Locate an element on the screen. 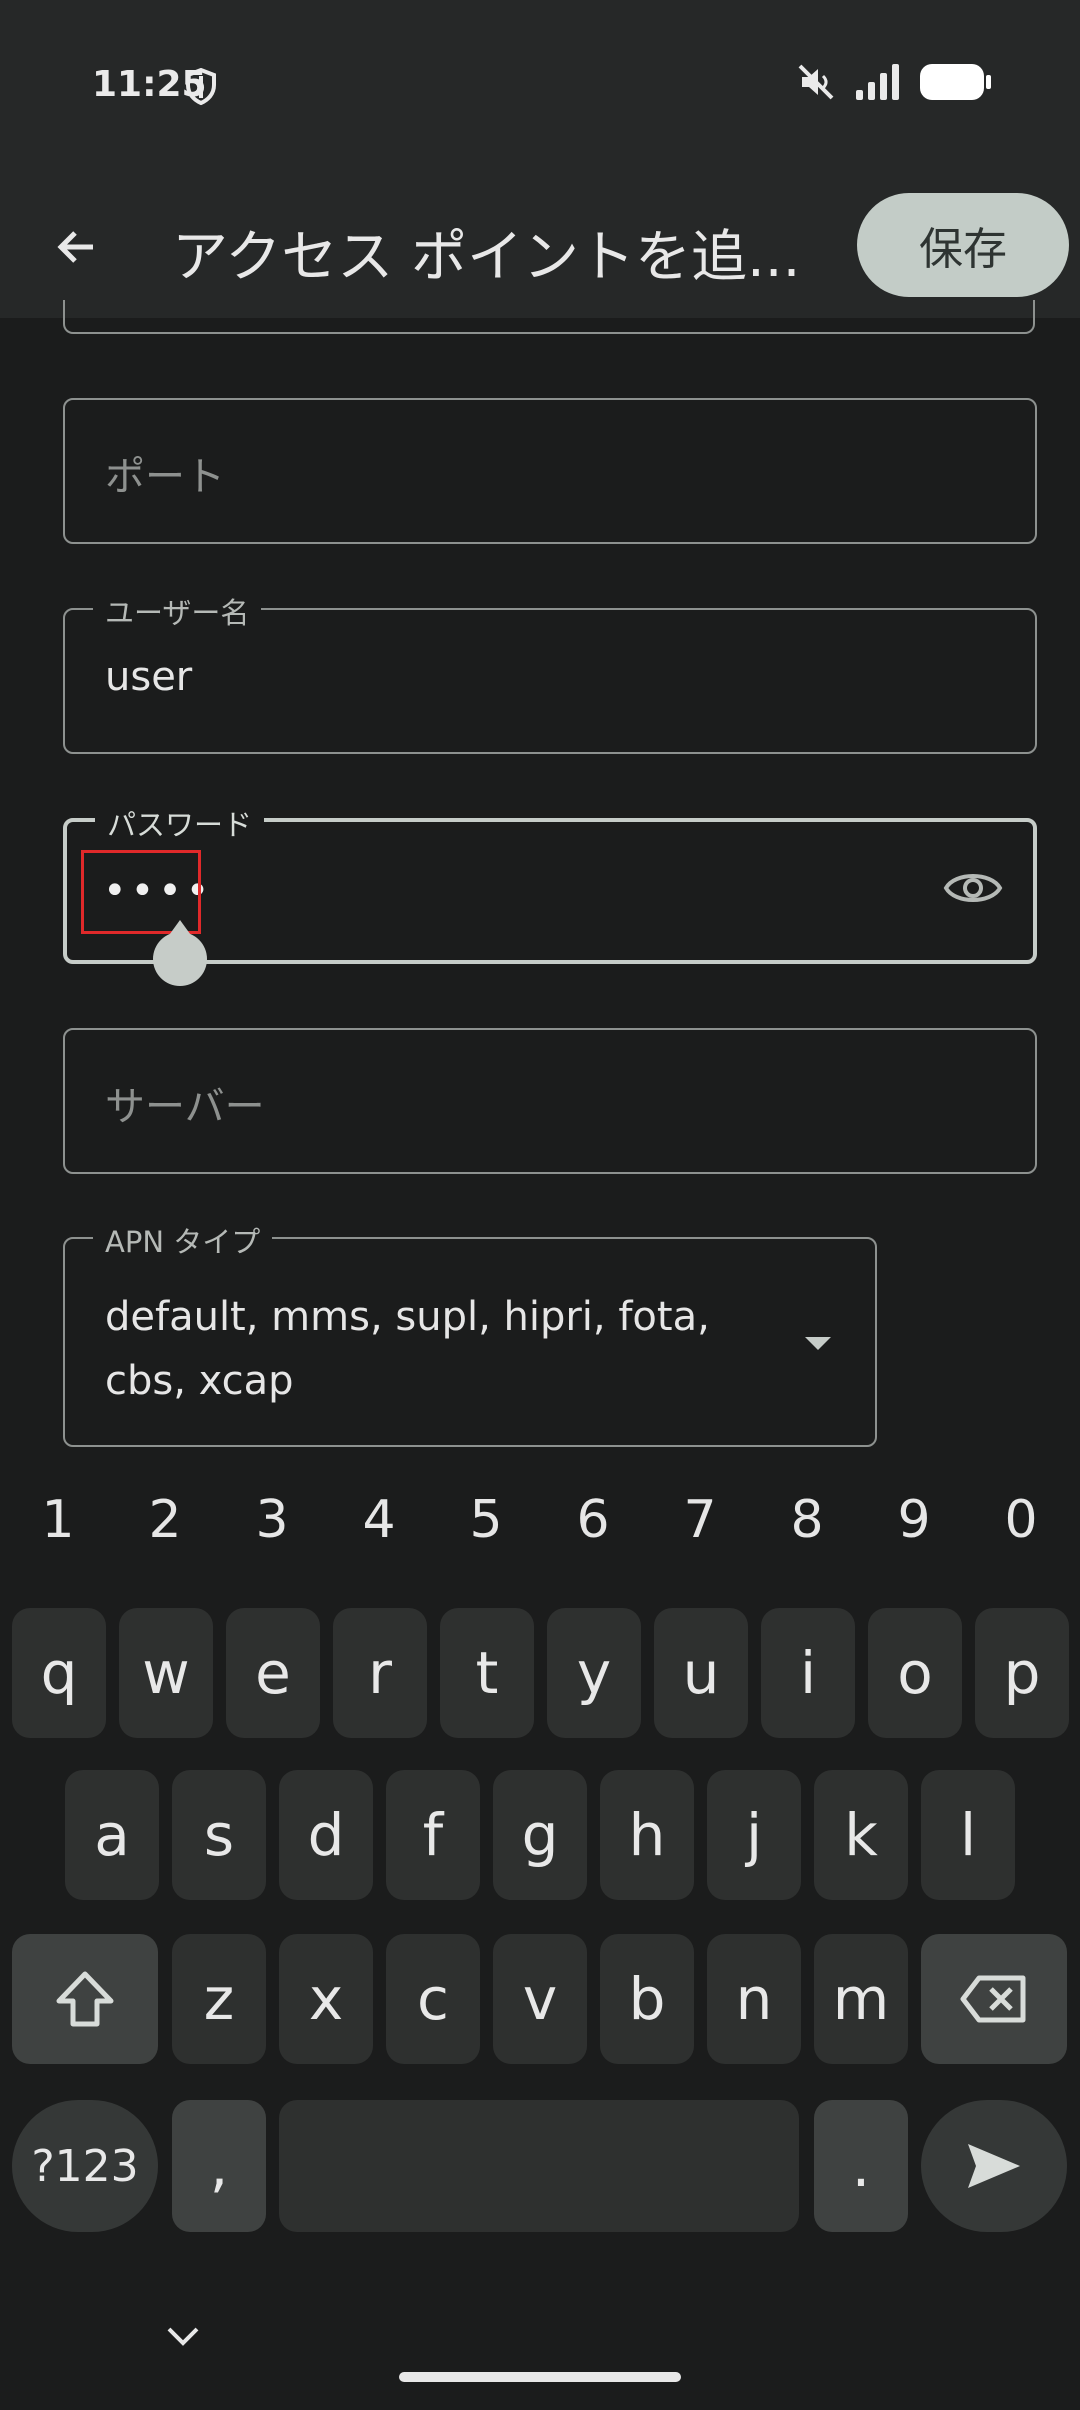 The image size is (1080, 2410). port-placeholder: ポート is located at coordinates (165, 477).